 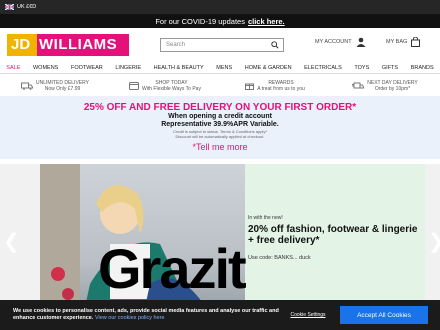 What do you see at coordinates (361, 68) in the screenshot?
I see `nav-item-toys: TOYS` at bounding box center [361, 68].